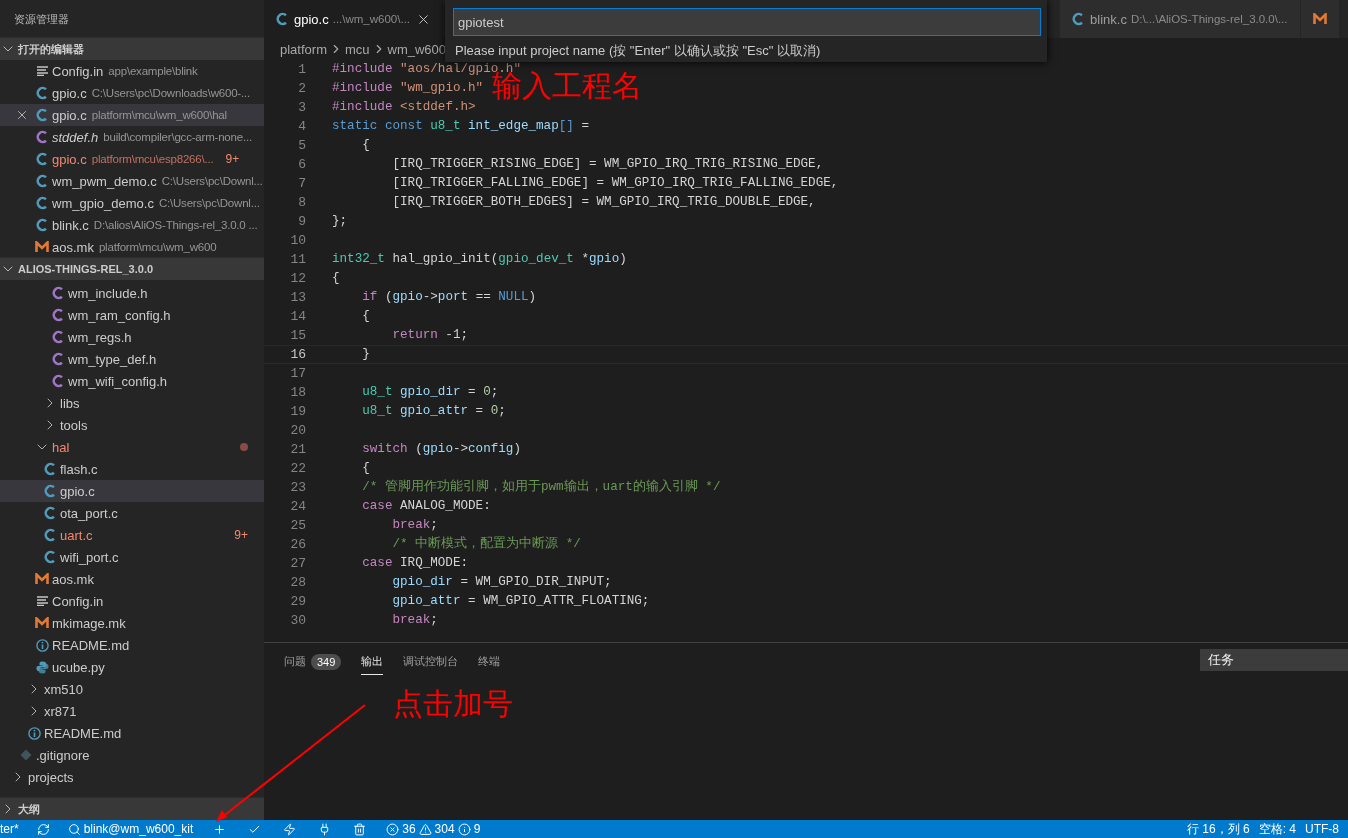 The width and height of the screenshot is (1348, 838). What do you see at coordinates (132, 293) in the screenshot?
I see `file-item: wm_include.h` at bounding box center [132, 293].